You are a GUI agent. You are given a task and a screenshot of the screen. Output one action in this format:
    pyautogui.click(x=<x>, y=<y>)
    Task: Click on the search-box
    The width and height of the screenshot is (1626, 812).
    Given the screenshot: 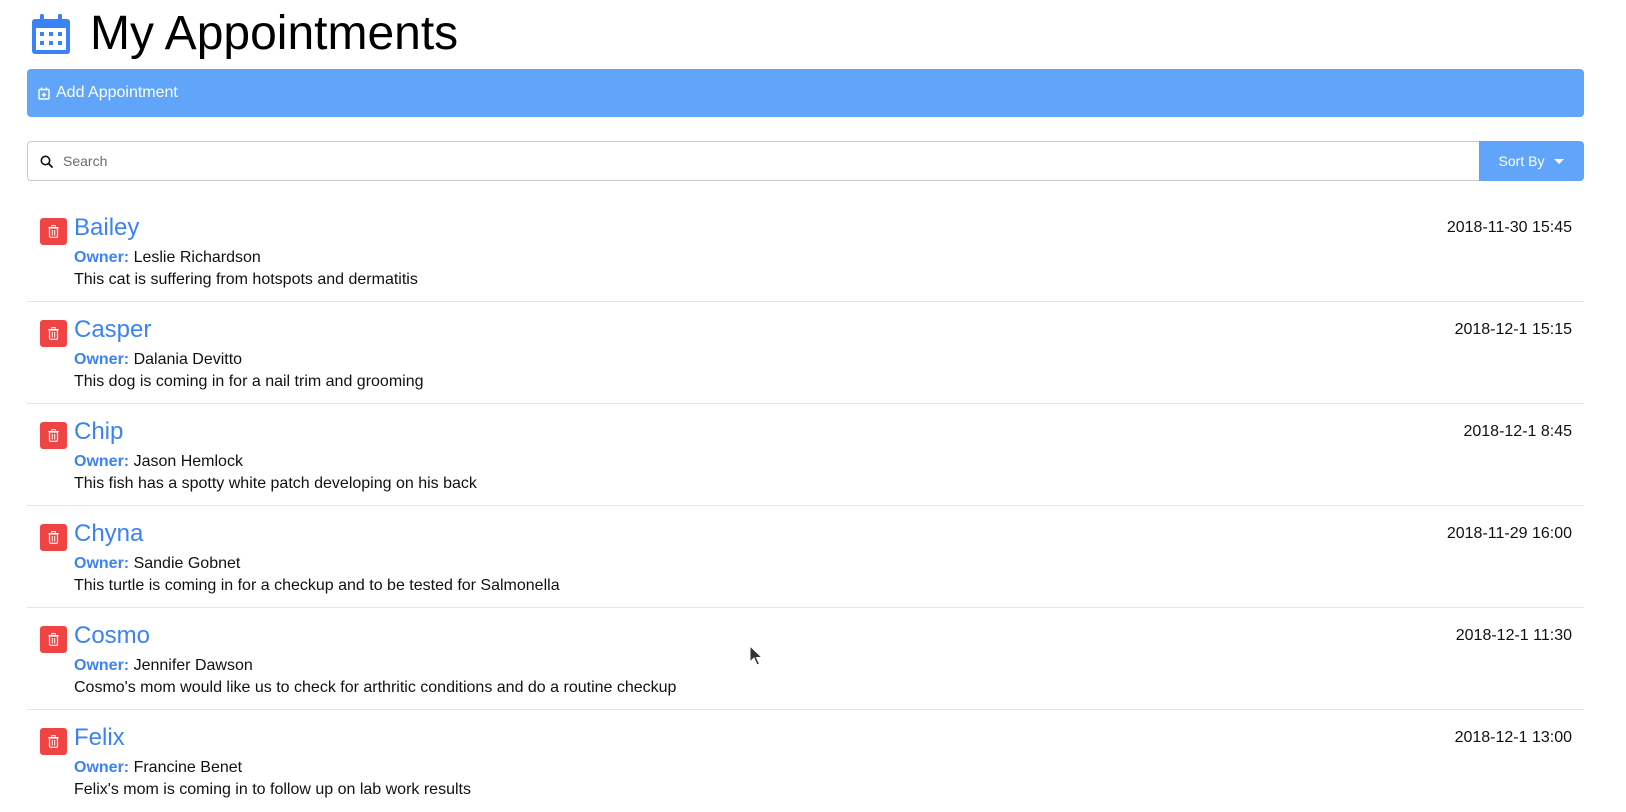 What is the action you would take?
    pyautogui.click(x=753, y=161)
    